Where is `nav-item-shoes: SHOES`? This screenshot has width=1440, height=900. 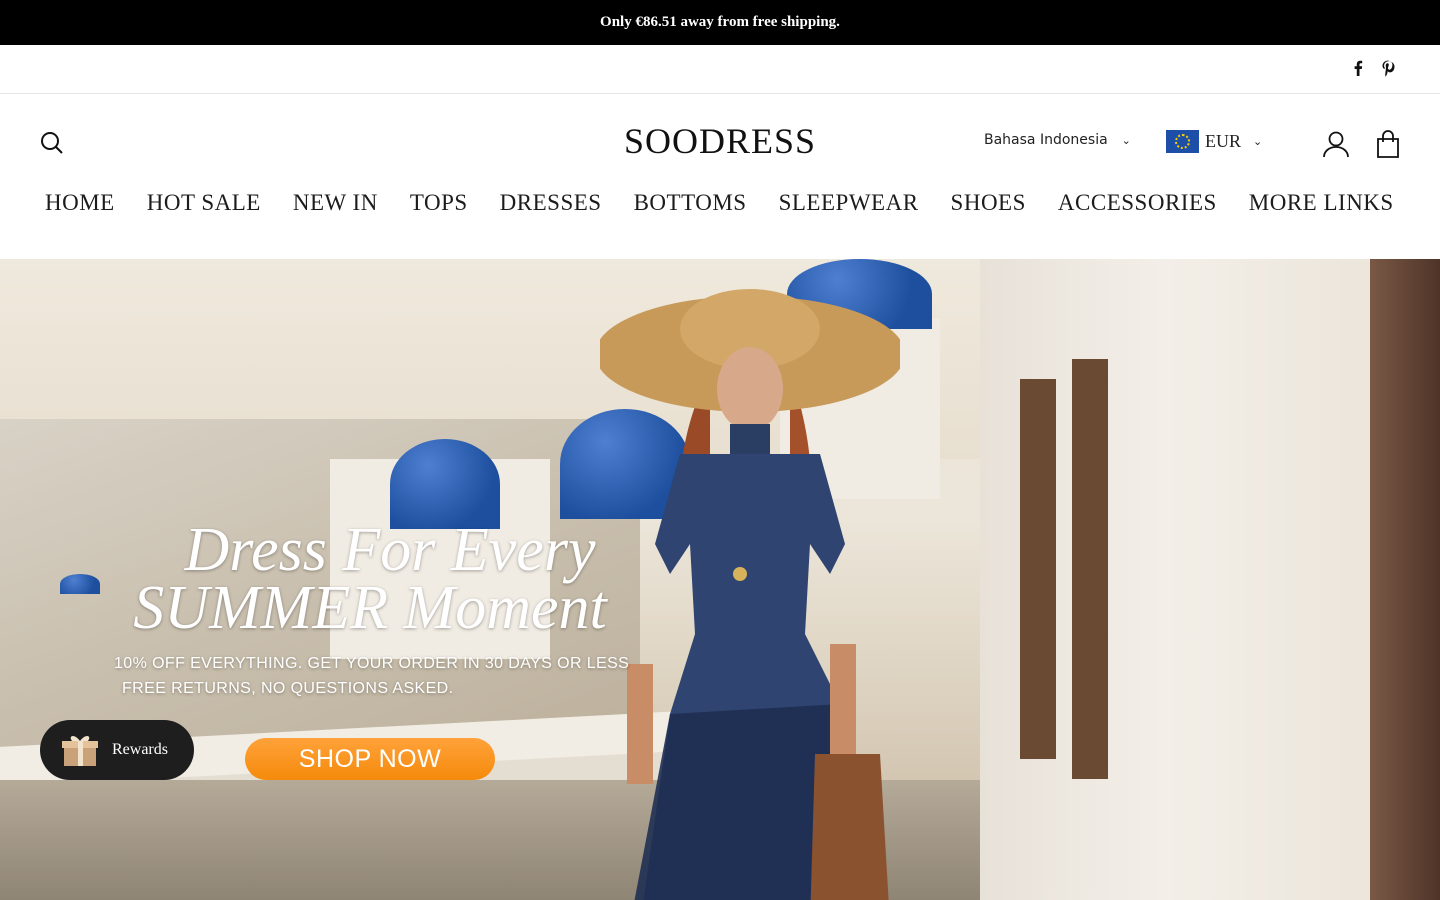
nav-item-shoes: SHOES is located at coordinates (988, 203).